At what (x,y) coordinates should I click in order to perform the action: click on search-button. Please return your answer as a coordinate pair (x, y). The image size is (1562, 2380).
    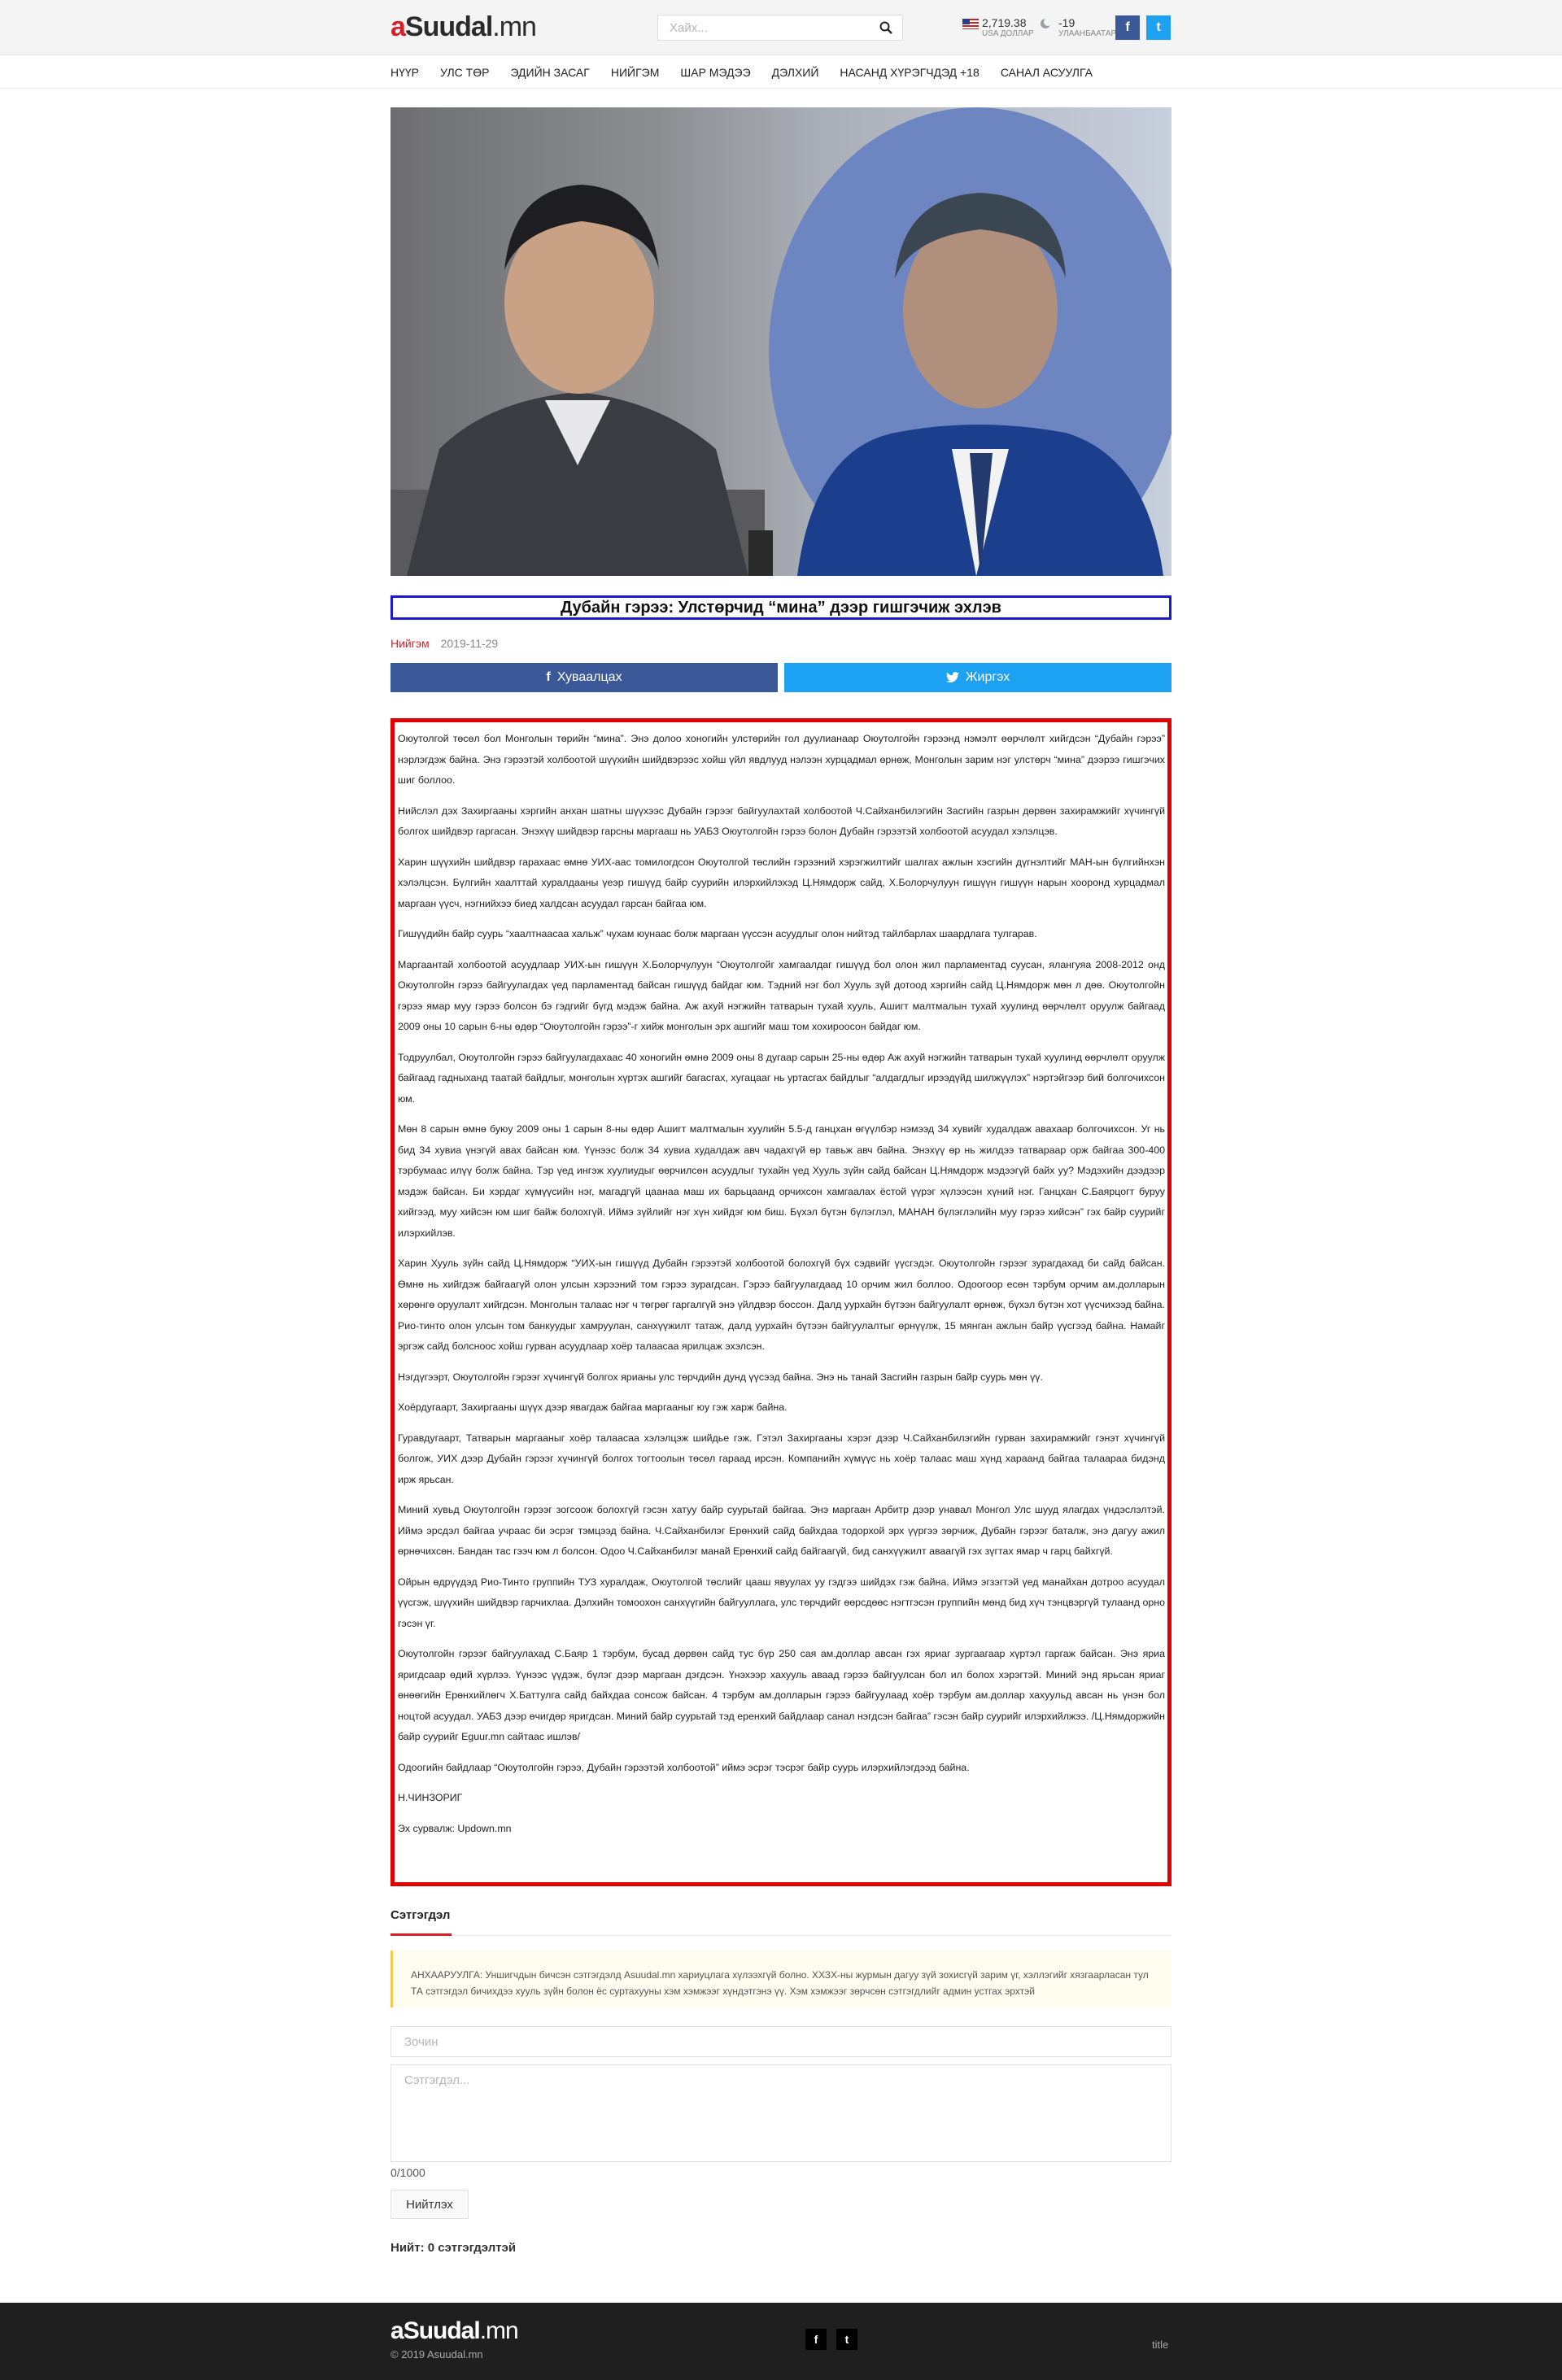
    Looking at the image, I should click on (886, 28).